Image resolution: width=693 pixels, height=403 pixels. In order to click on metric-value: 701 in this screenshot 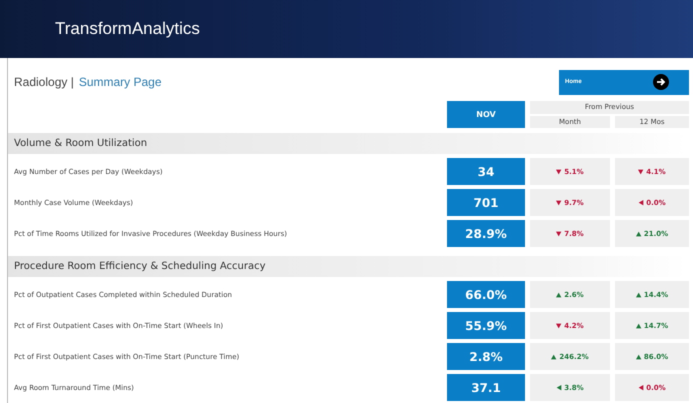, I will do `click(486, 202)`.